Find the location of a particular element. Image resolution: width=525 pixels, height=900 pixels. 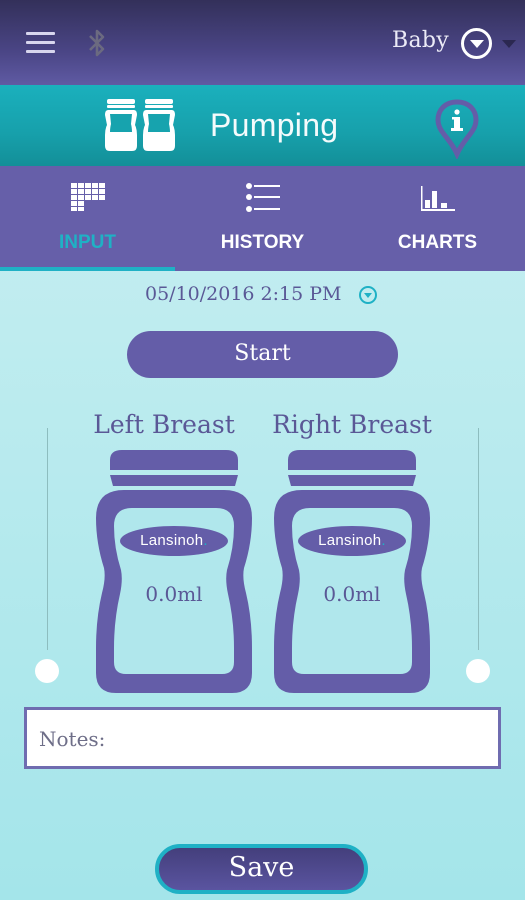

right-amount: 0.0ml is located at coordinates (352, 594).